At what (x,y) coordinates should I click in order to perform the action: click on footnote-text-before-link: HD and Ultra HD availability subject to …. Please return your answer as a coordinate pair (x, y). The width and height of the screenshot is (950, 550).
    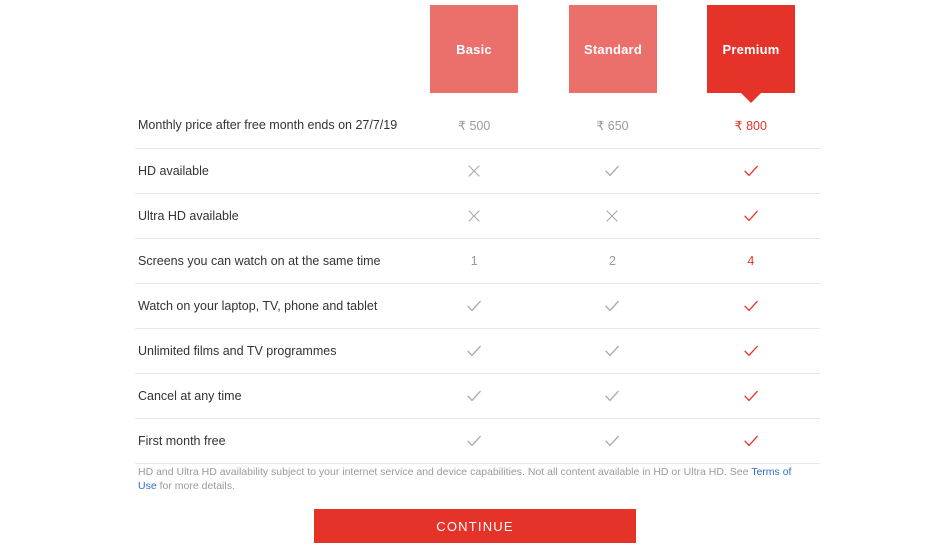
    Looking at the image, I should click on (445, 472).